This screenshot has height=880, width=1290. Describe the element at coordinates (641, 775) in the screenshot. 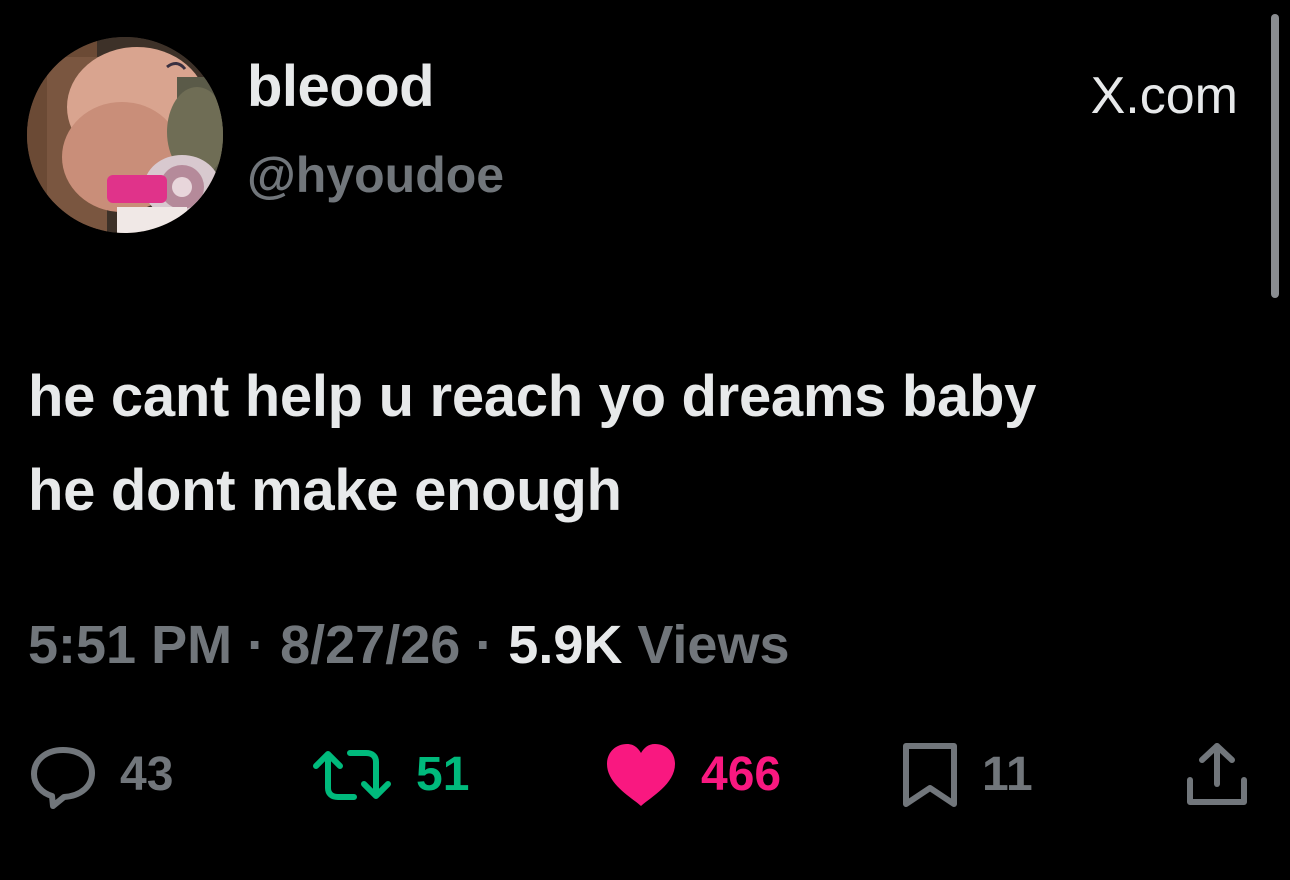

I see `heart-icon` at that location.